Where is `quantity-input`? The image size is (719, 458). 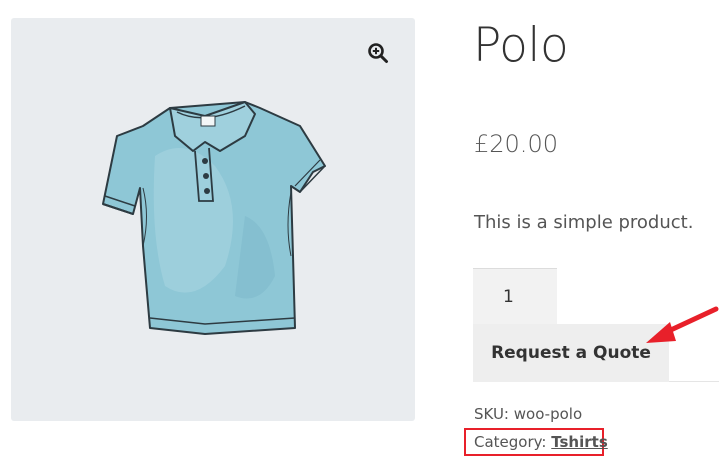
quantity-input is located at coordinates (515, 297).